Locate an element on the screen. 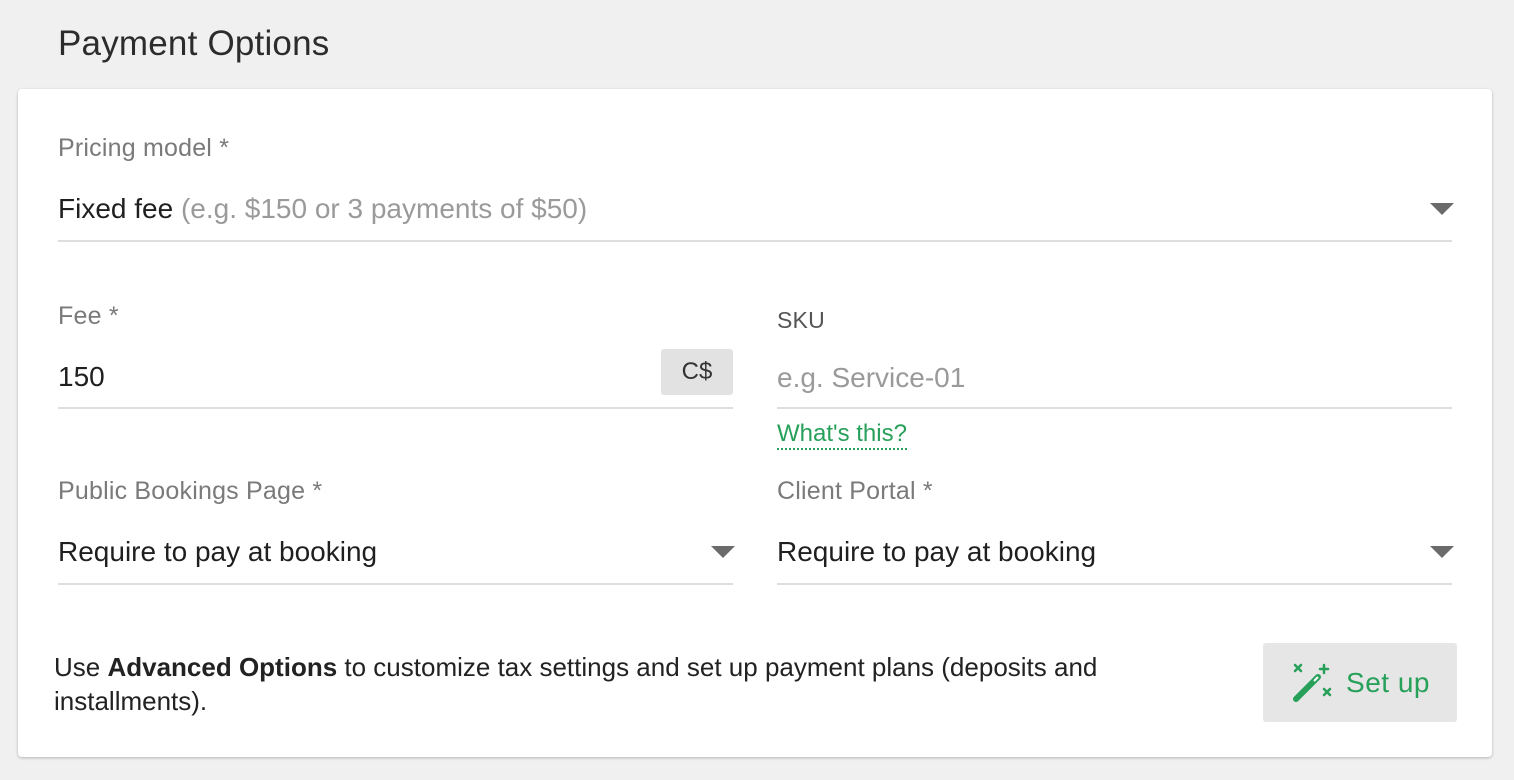  pricing-model-underline is located at coordinates (755, 241).